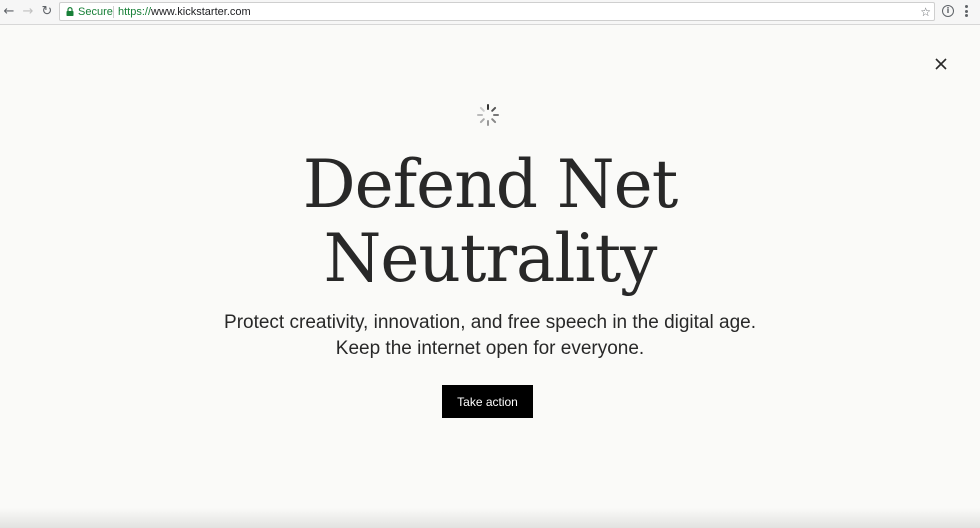 This screenshot has height=528, width=980. I want to click on kebab-menu-icon, so click(967, 12).